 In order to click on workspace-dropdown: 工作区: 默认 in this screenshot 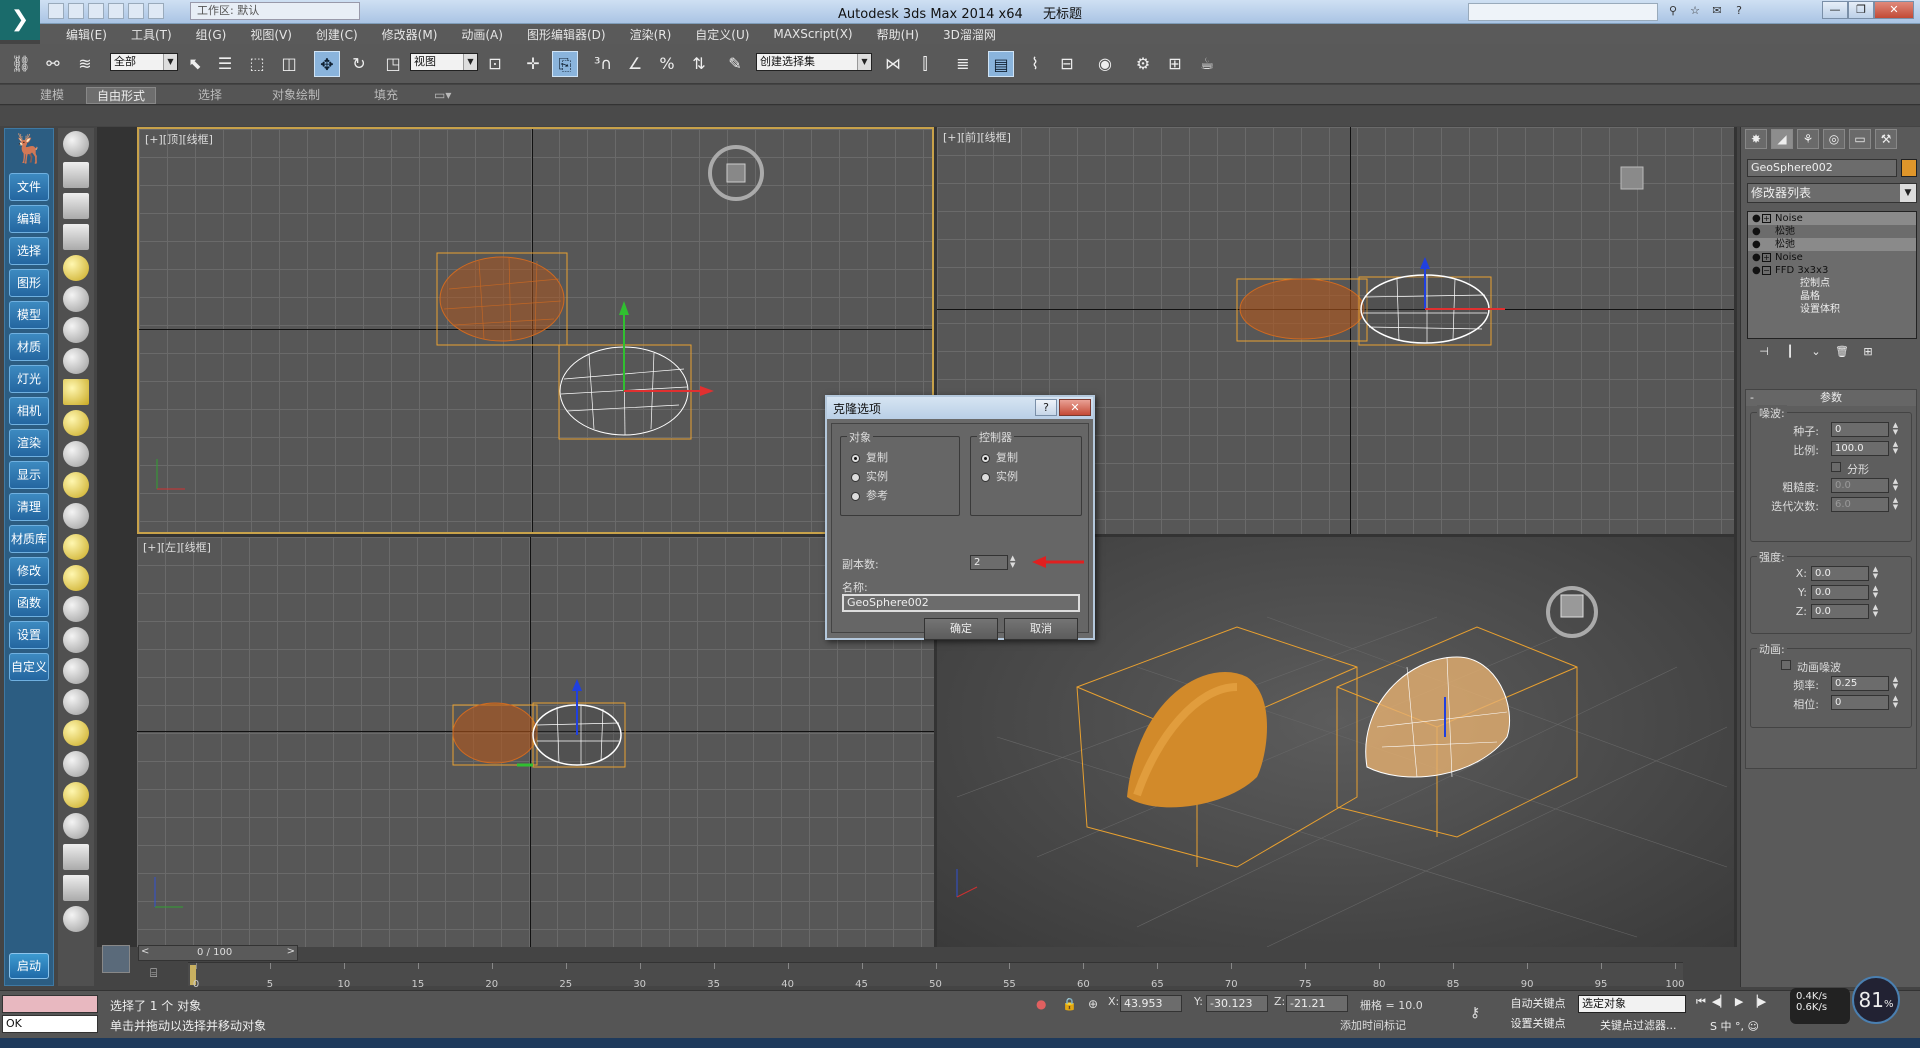, I will do `click(275, 11)`.